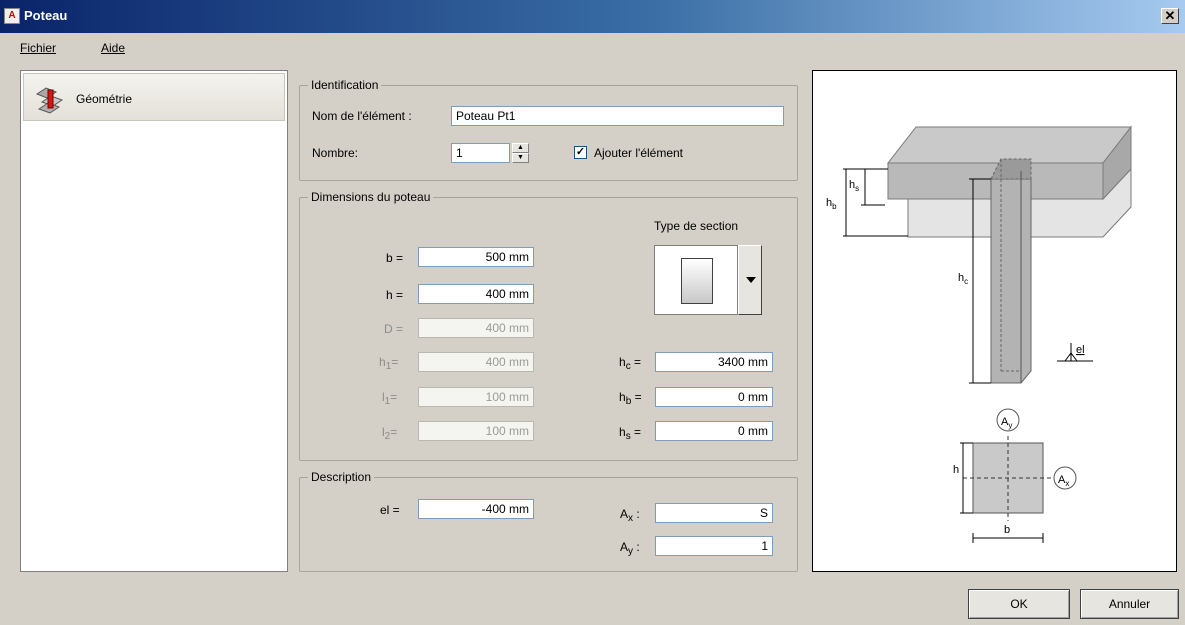  Describe the element at coordinates (1080, 350) in the screenshot. I see `diagram-el-label: el` at that location.